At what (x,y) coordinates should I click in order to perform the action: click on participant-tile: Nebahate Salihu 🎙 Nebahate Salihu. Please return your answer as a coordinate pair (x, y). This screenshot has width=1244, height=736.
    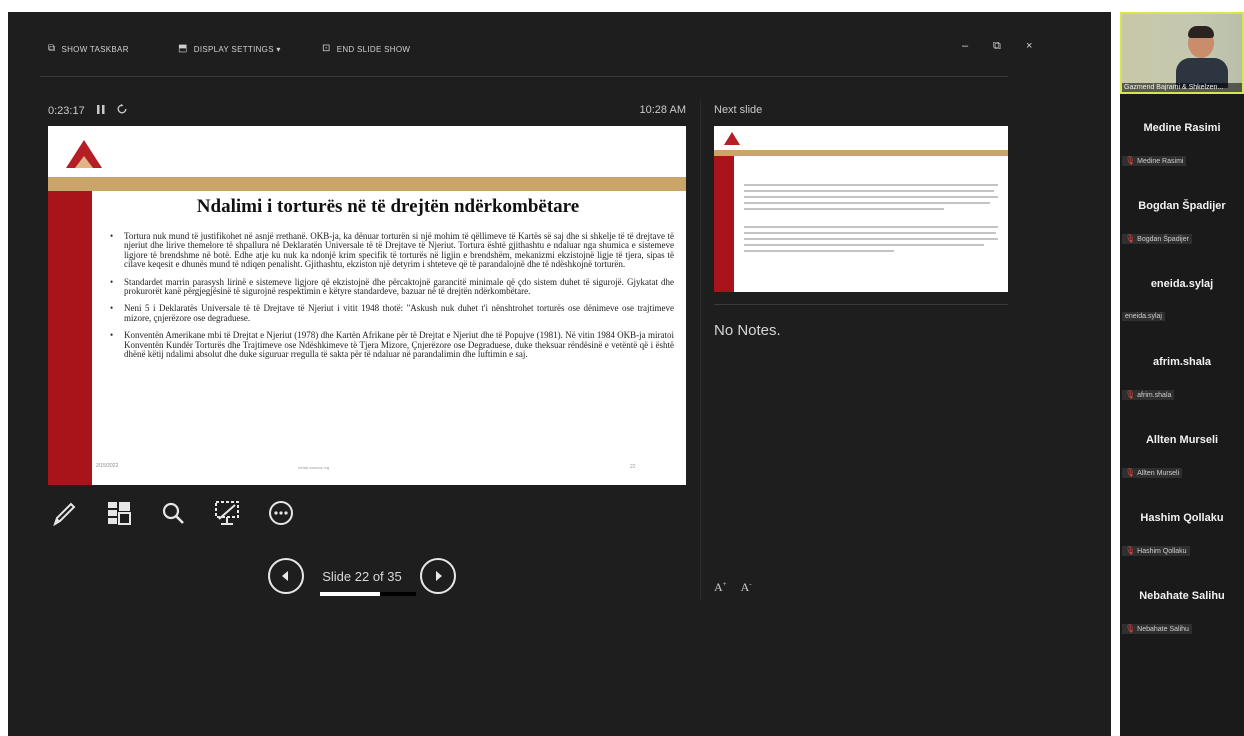
    Looking at the image, I should click on (1182, 601).